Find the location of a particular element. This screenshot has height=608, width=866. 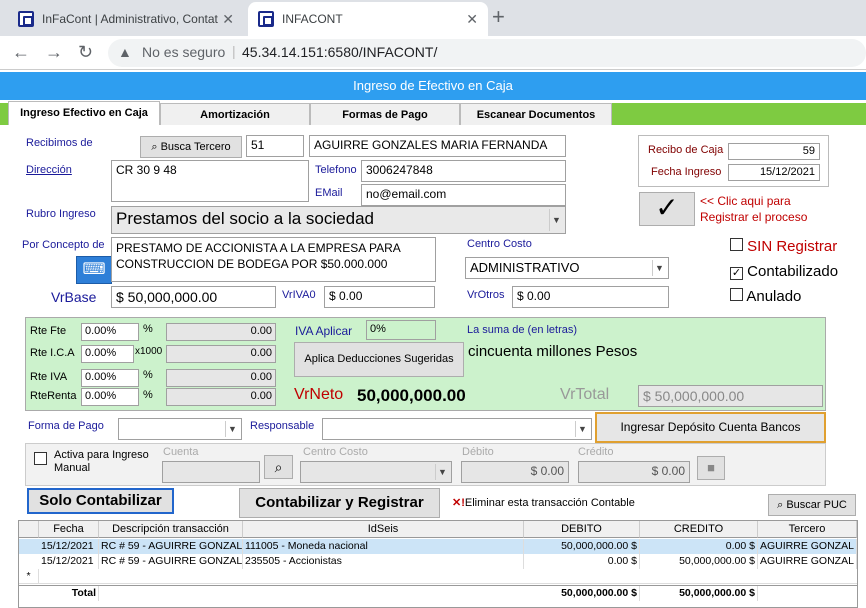

telefono-field: 3006247848 is located at coordinates (463, 171).